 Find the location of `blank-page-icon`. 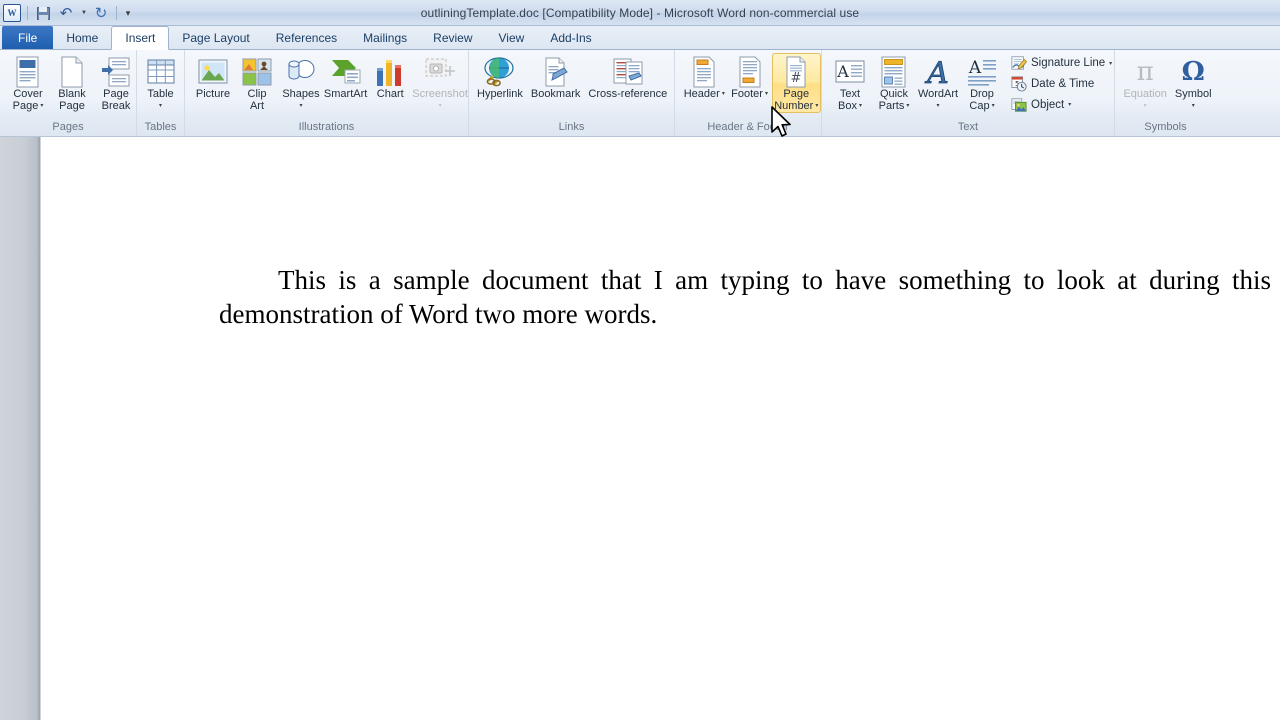

blank-page-icon is located at coordinates (72, 72).